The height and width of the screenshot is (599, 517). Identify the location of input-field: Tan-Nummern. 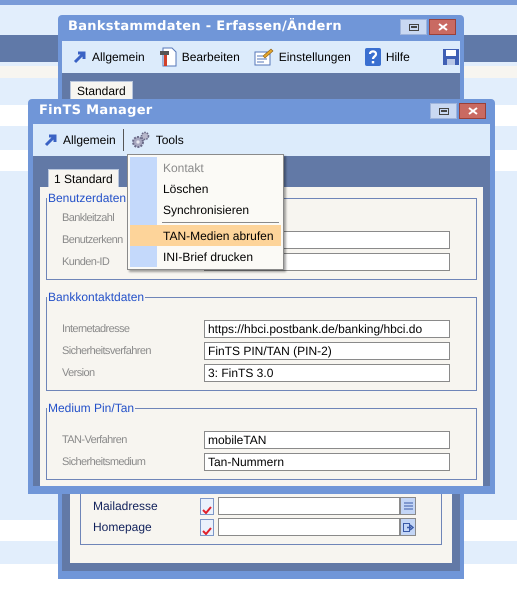
(327, 462).